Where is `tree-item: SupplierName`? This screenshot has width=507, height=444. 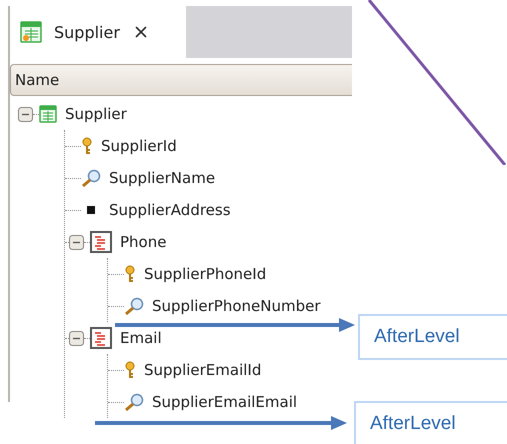 tree-item: SupplierName is located at coordinates (162, 178).